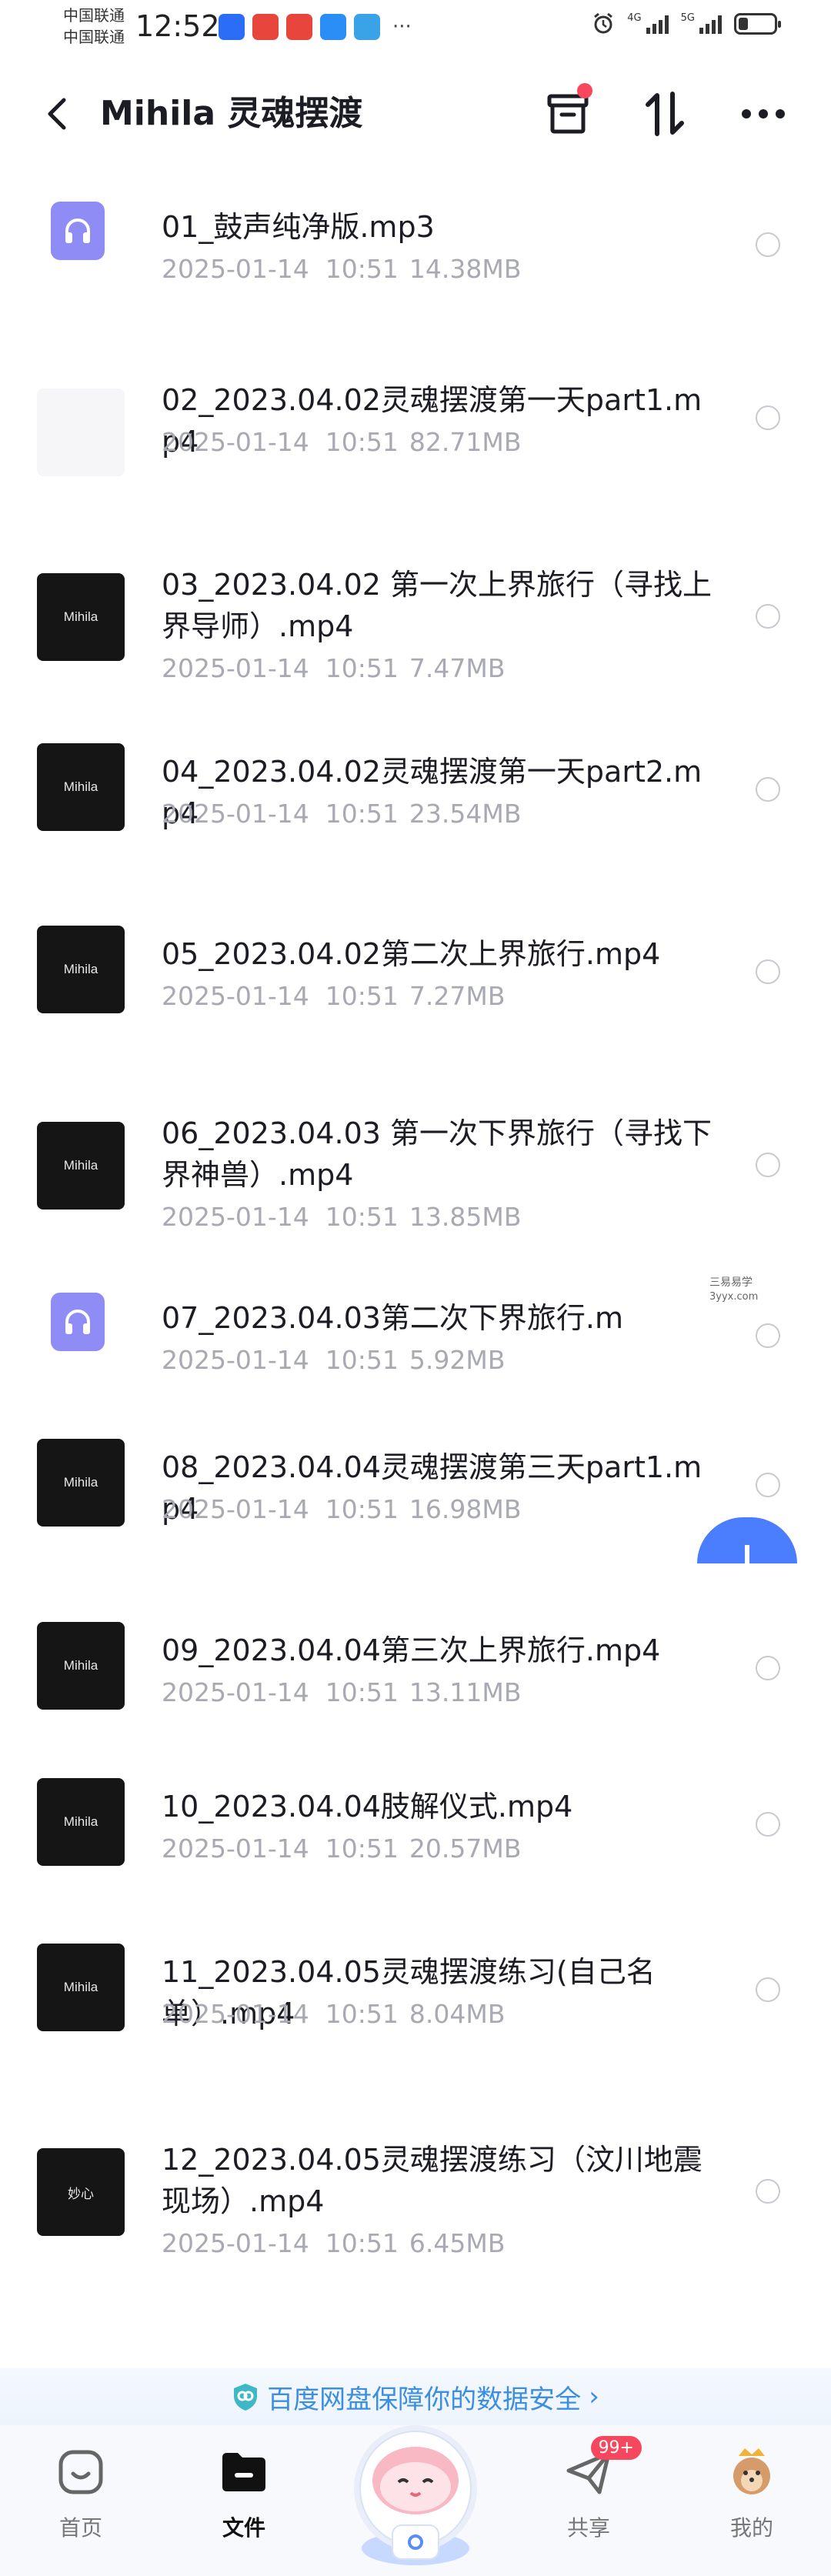 The width and height of the screenshot is (831, 2576). What do you see at coordinates (334, 669) in the screenshot?
I see `file-meta: 2025-01-14 10:51 7.47MB` at bounding box center [334, 669].